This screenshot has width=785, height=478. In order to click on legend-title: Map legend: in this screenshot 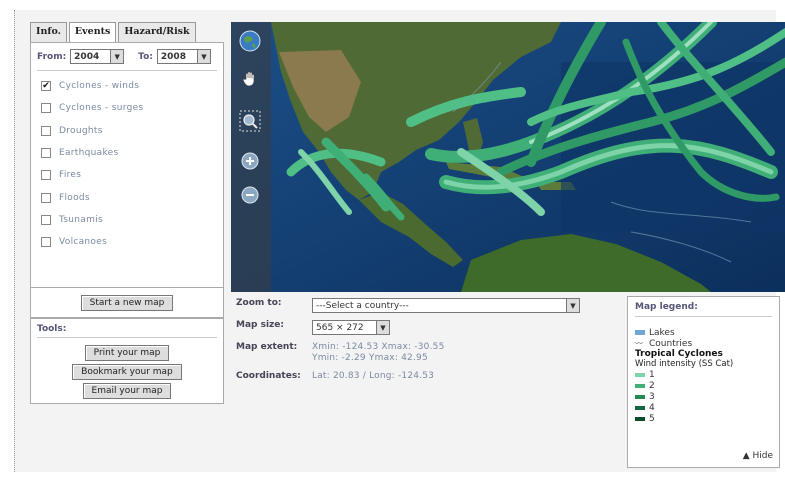, I will do `click(703, 309)`.